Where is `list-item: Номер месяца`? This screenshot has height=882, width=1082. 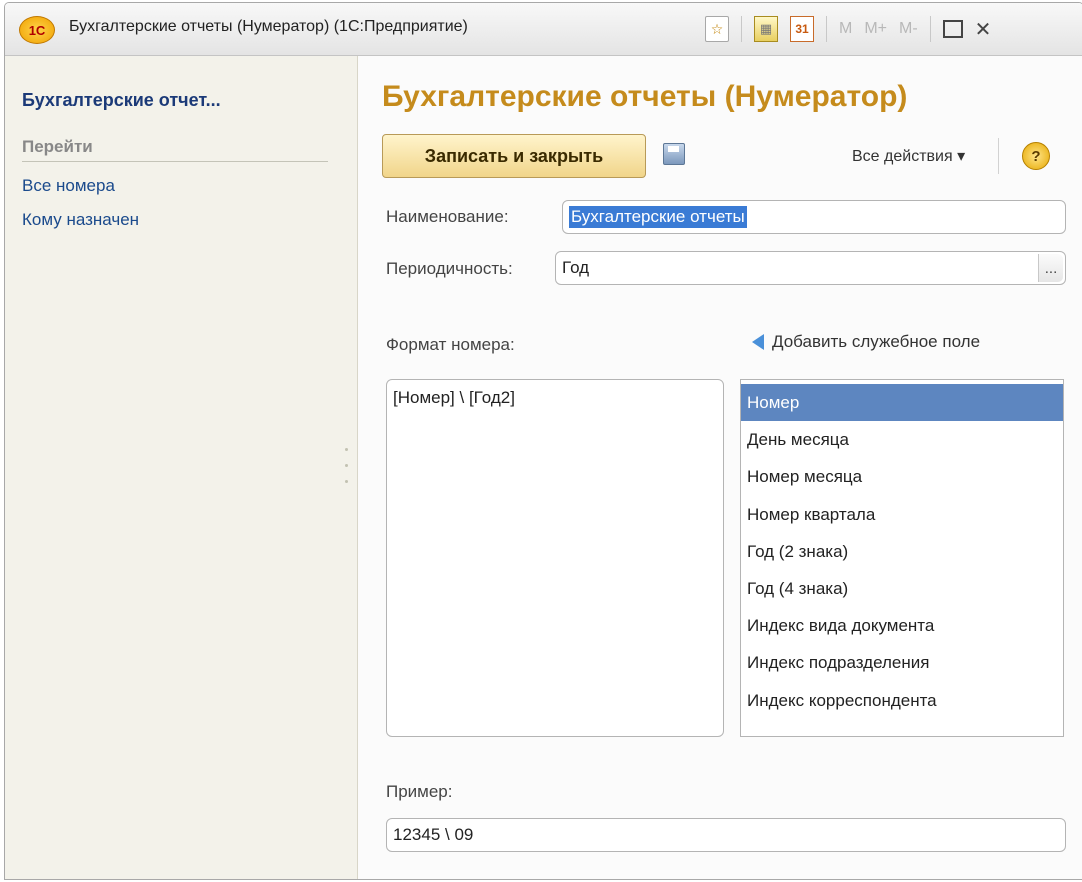 list-item: Номер месяца is located at coordinates (902, 476).